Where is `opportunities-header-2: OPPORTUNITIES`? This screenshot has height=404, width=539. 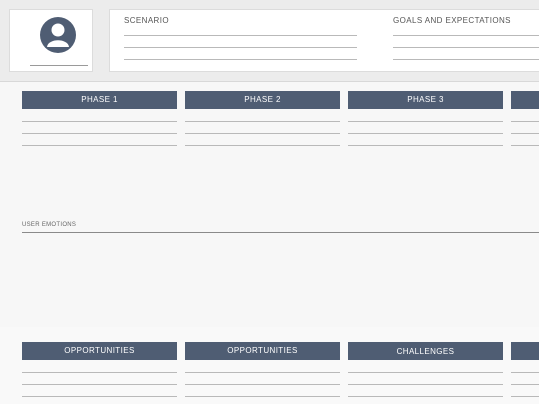 opportunities-header-2: OPPORTUNITIES is located at coordinates (262, 351).